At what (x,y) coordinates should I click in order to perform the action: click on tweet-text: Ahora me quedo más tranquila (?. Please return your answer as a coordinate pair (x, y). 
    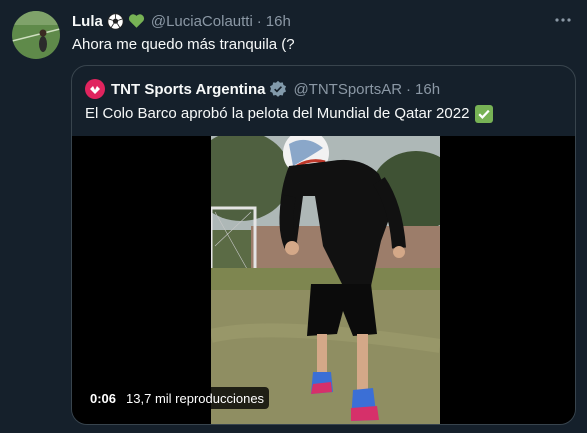
    Looking at the image, I should click on (183, 44).